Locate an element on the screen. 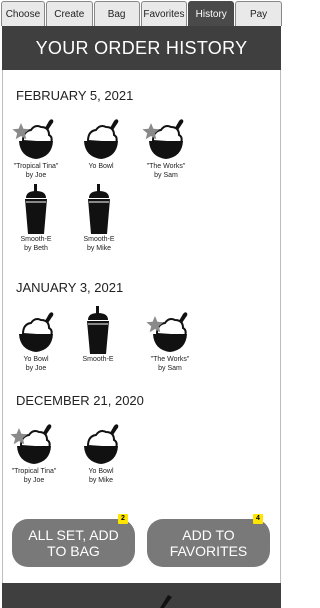 The image size is (320, 608). add-to-favorites-button: ADD TO FAVORITES 4 is located at coordinates (208, 540).